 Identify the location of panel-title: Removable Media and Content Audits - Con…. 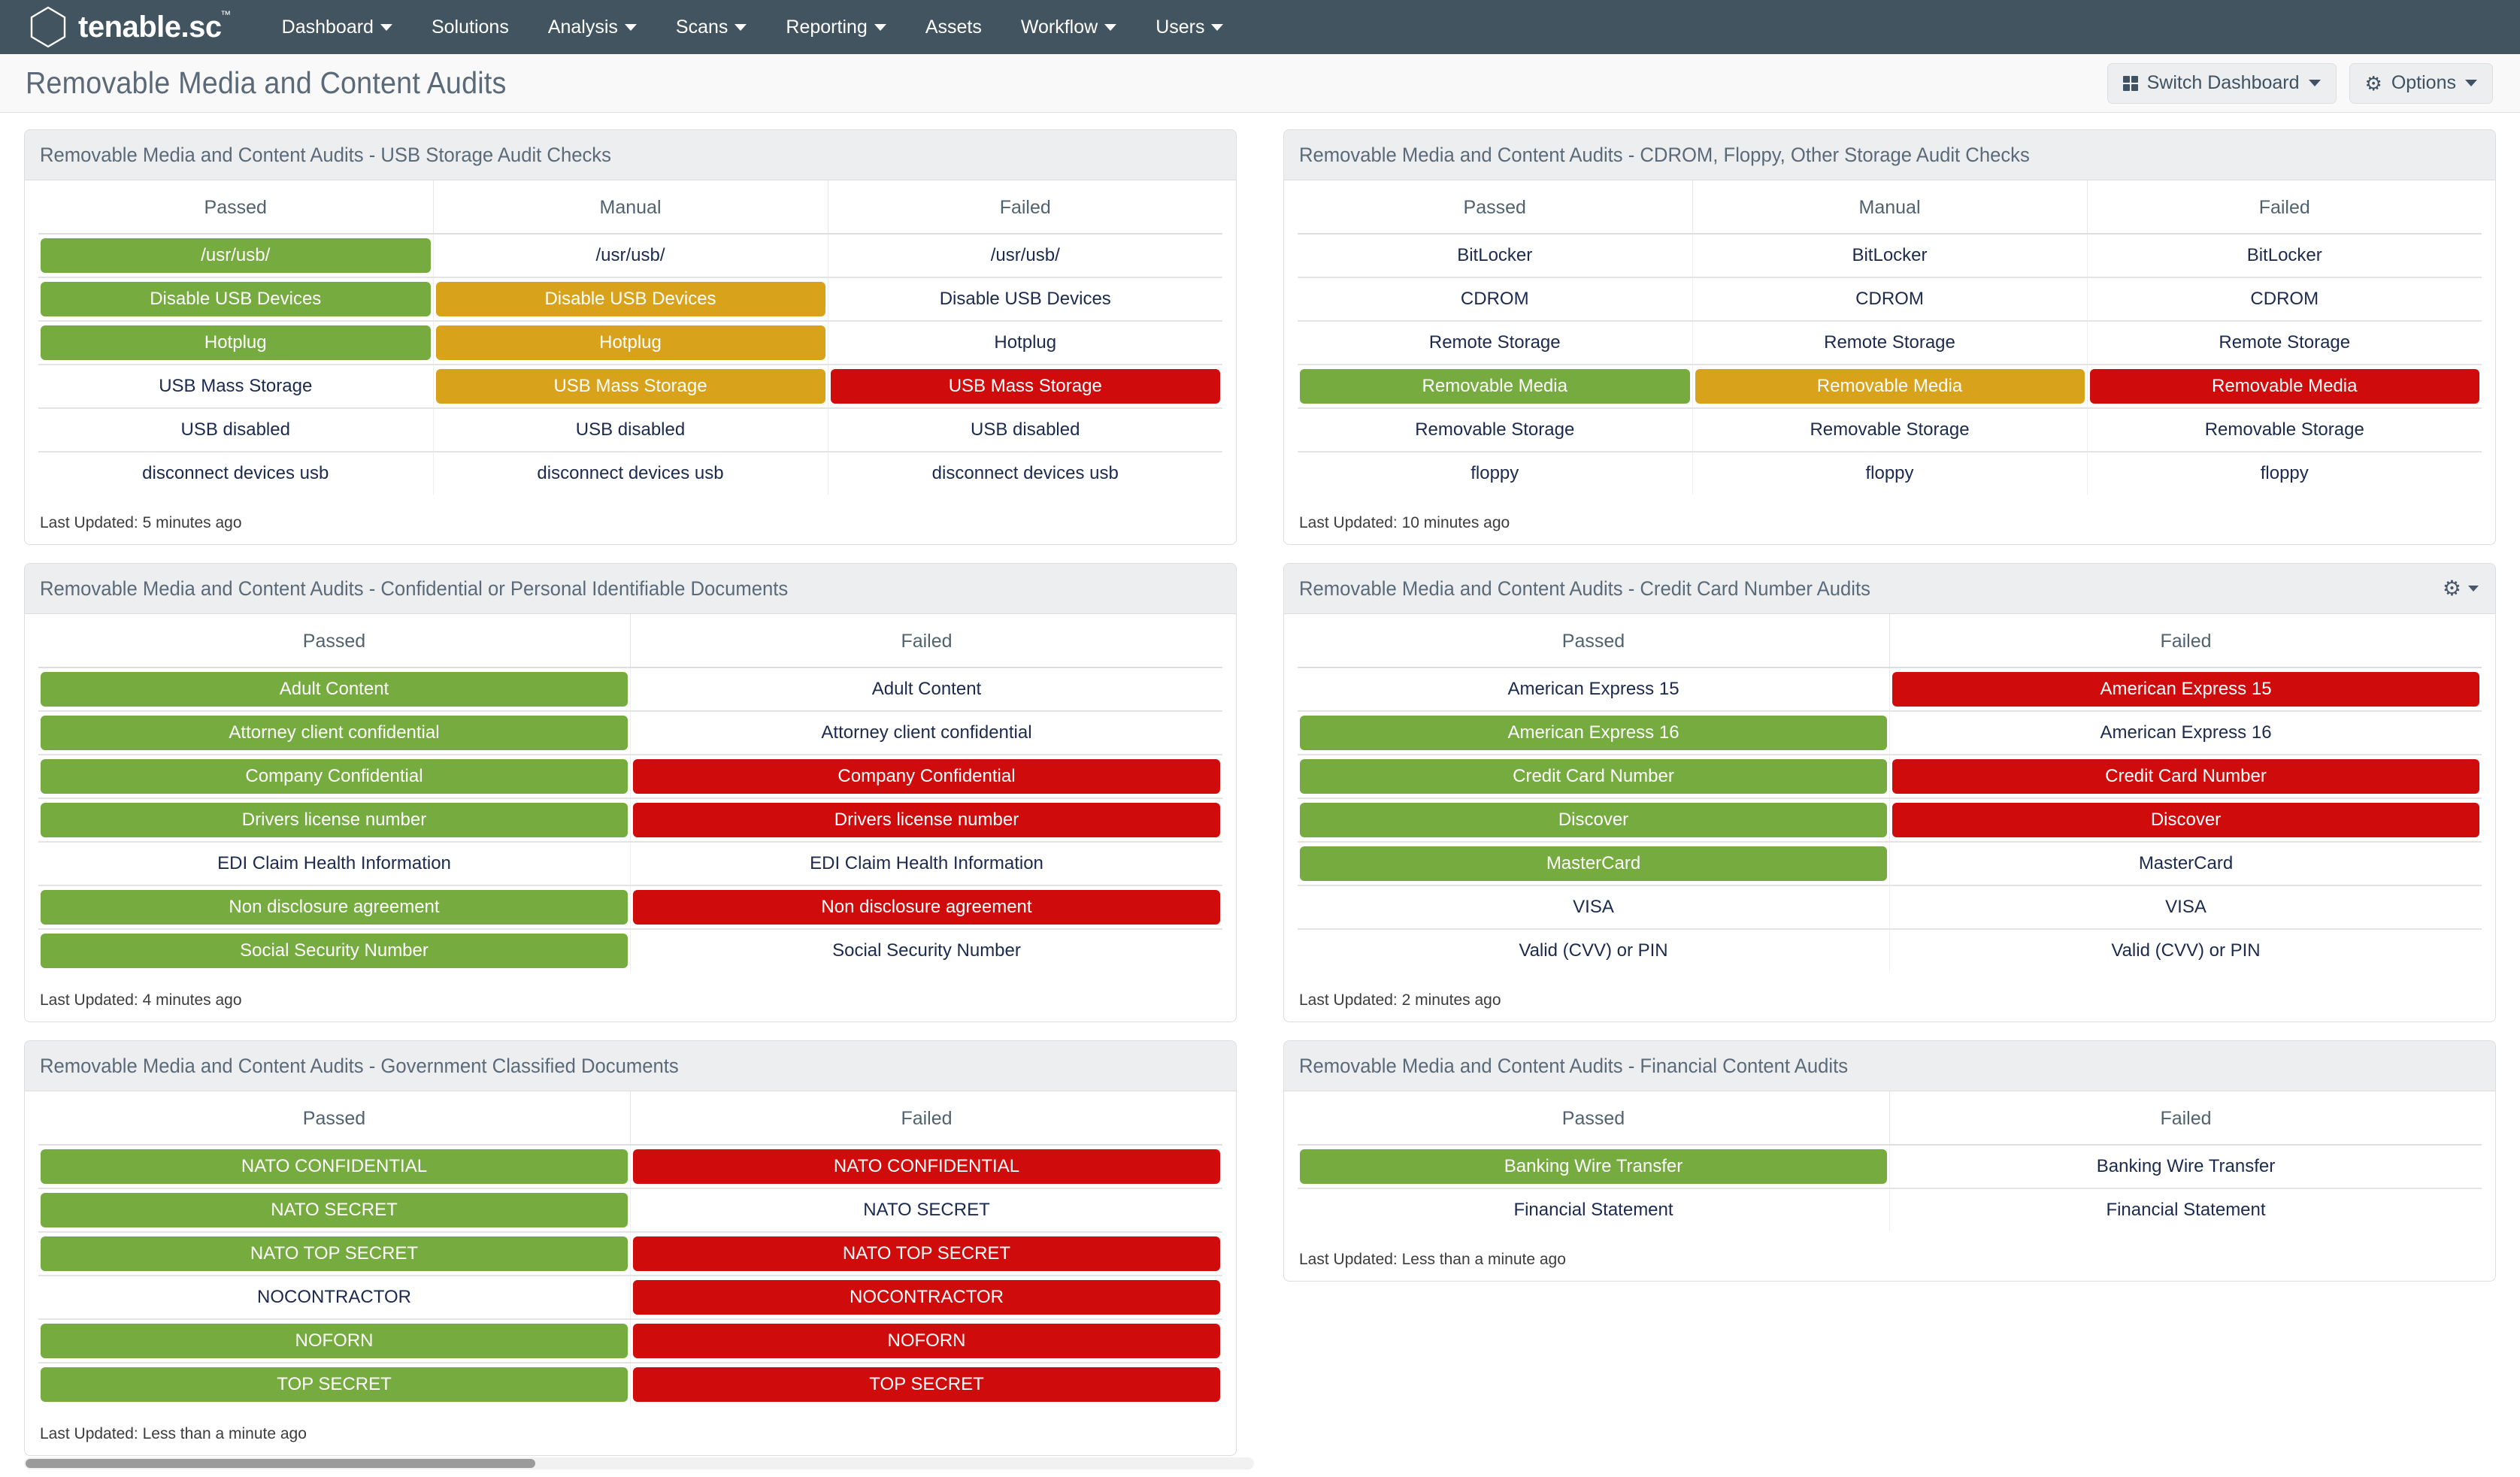
(414, 588).